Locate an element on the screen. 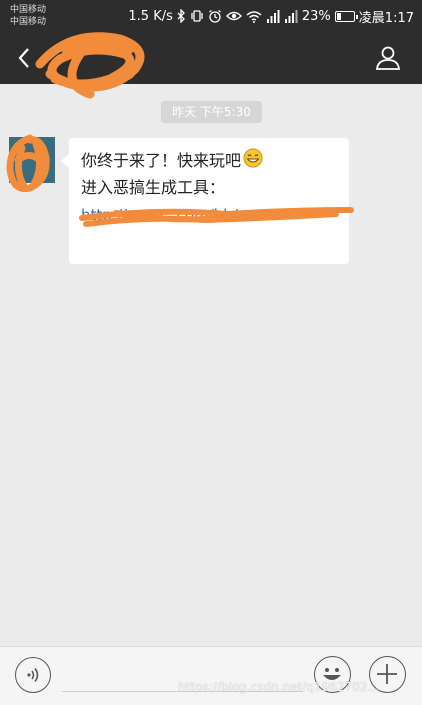 The height and width of the screenshot is (705, 422). grinning-emoji-icon is located at coordinates (253, 161).